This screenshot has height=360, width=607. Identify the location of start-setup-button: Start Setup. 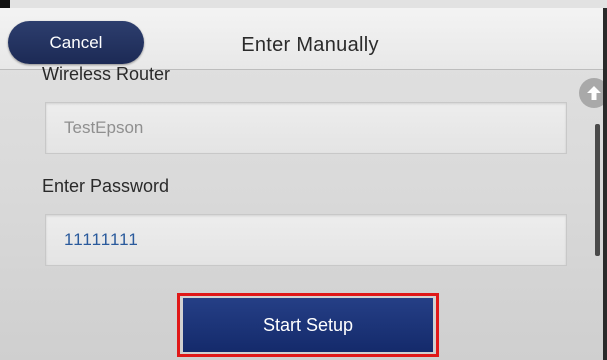
(308, 325).